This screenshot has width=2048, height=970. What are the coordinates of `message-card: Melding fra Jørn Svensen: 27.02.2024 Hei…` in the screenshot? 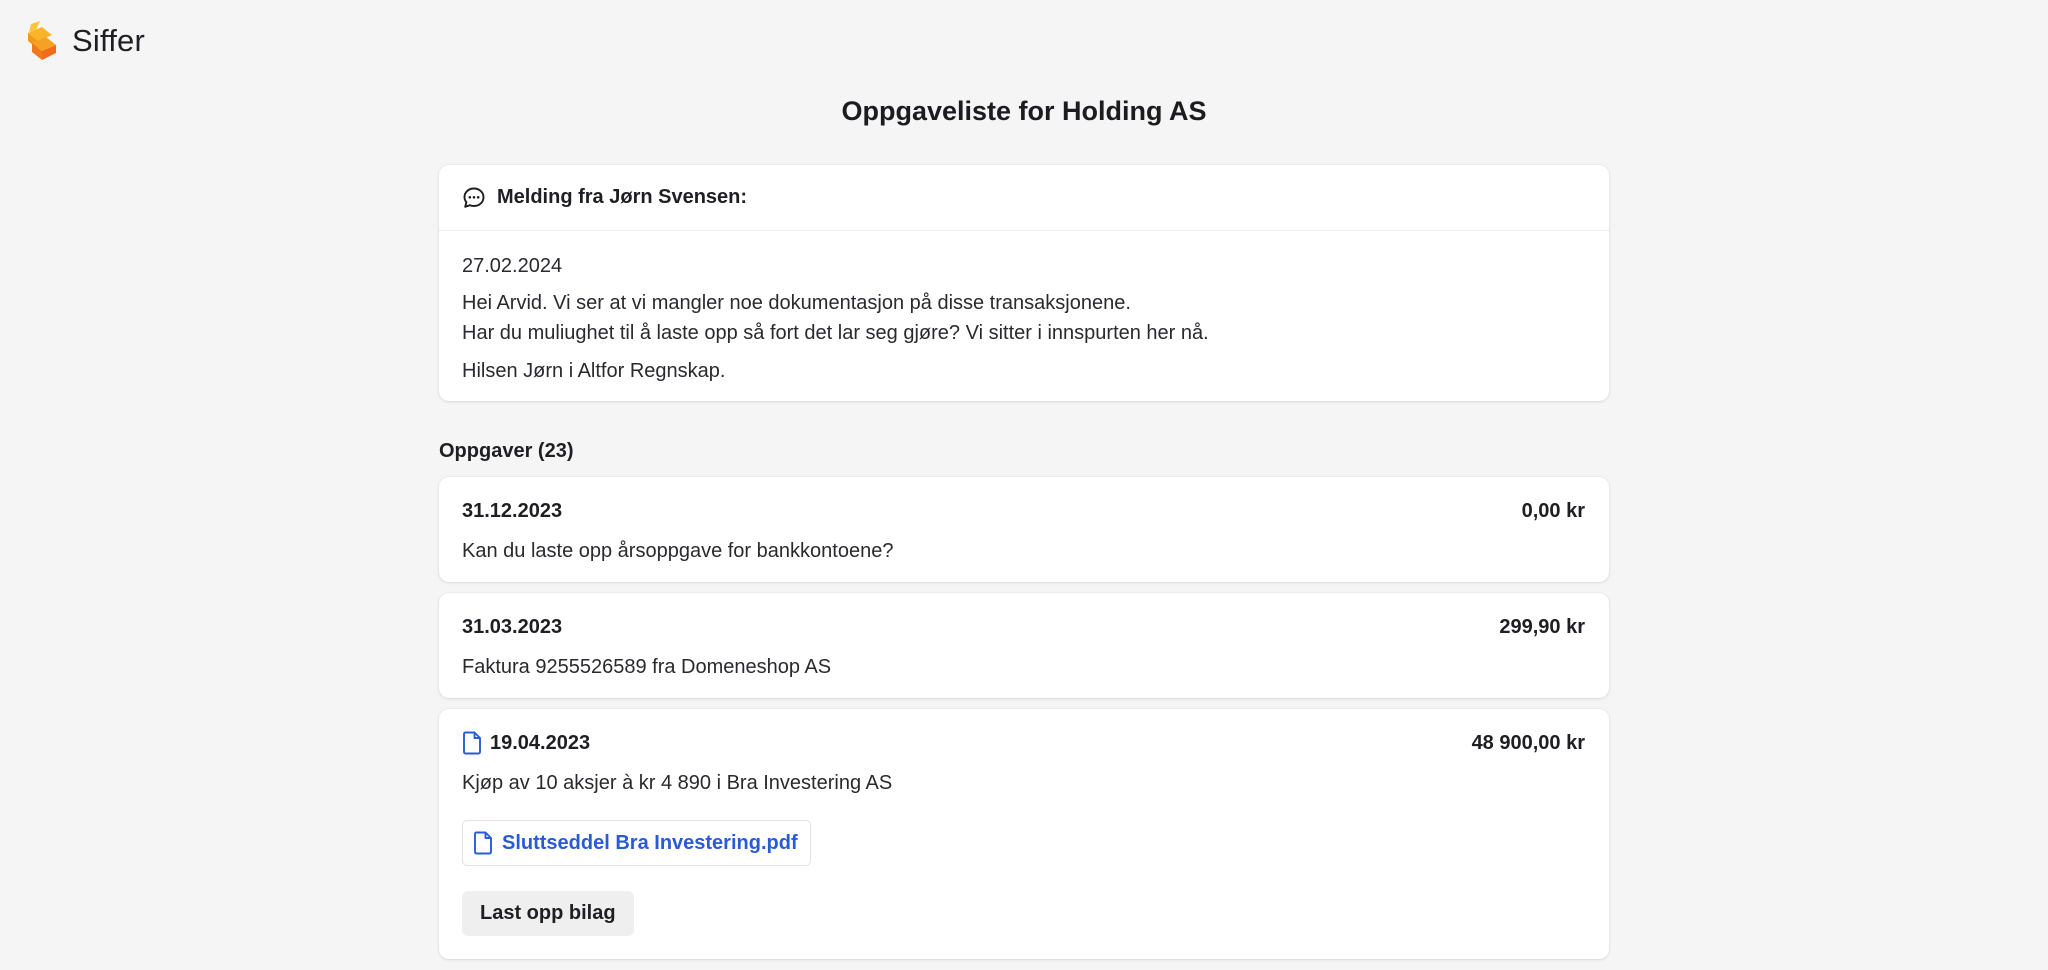 It's located at (1024, 283).